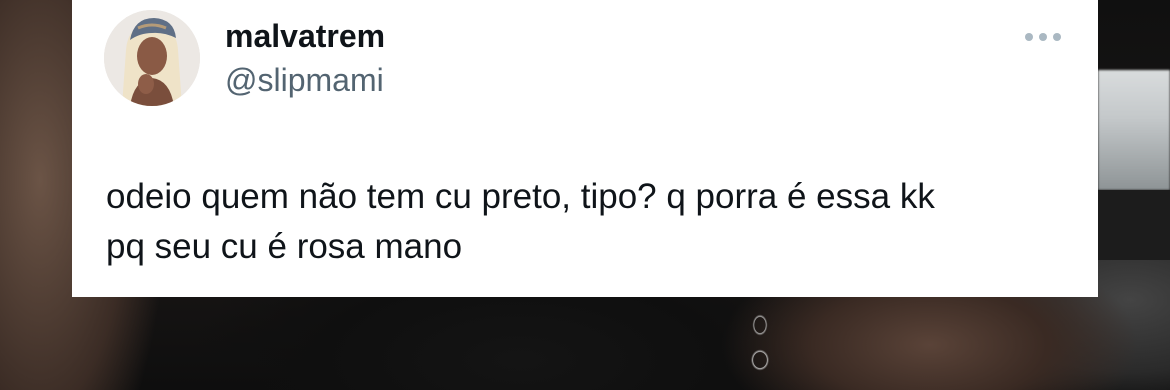 This screenshot has height=390, width=1170. I want to click on avatar-image, so click(152, 58).